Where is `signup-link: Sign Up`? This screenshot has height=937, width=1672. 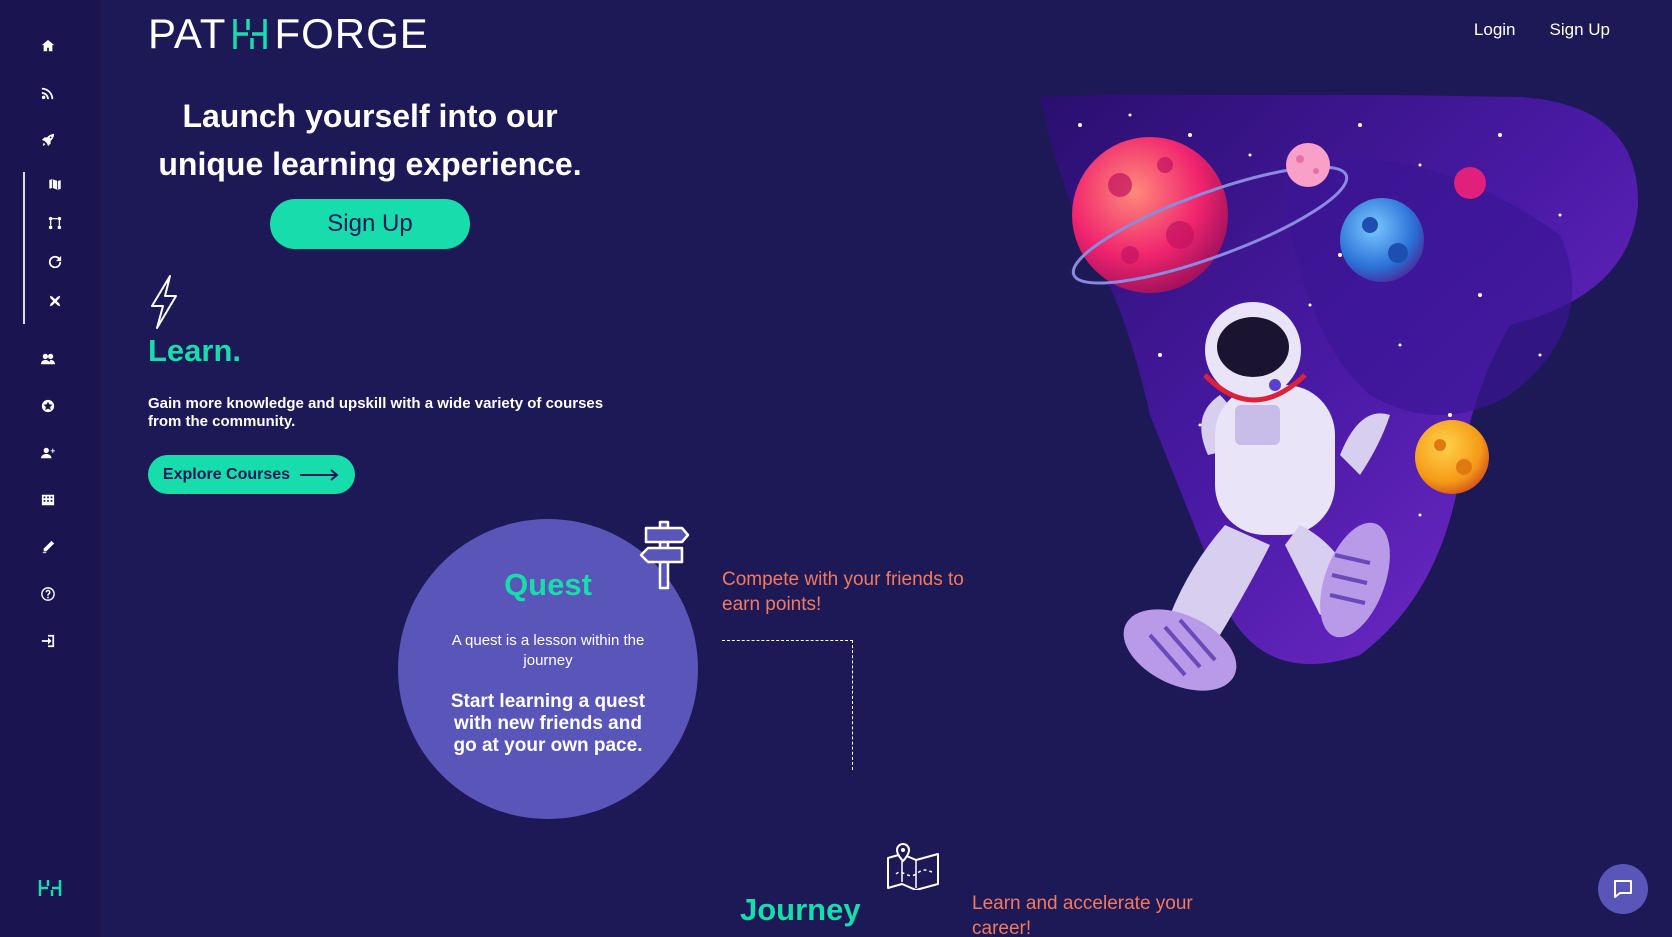 signup-link: Sign Up is located at coordinates (1580, 30).